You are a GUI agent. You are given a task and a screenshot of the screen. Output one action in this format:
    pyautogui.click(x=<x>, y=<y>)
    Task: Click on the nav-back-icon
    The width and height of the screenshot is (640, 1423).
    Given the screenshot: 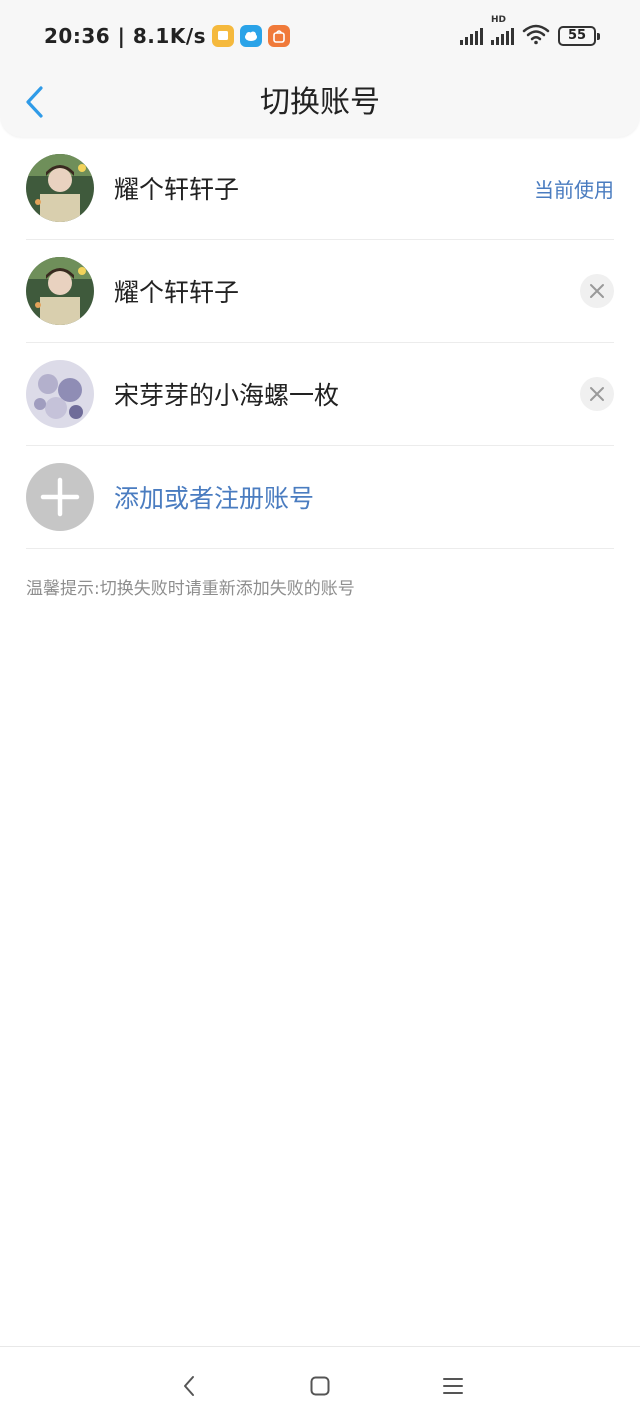 What is the action you would take?
    pyautogui.click(x=189, y=1386)
    